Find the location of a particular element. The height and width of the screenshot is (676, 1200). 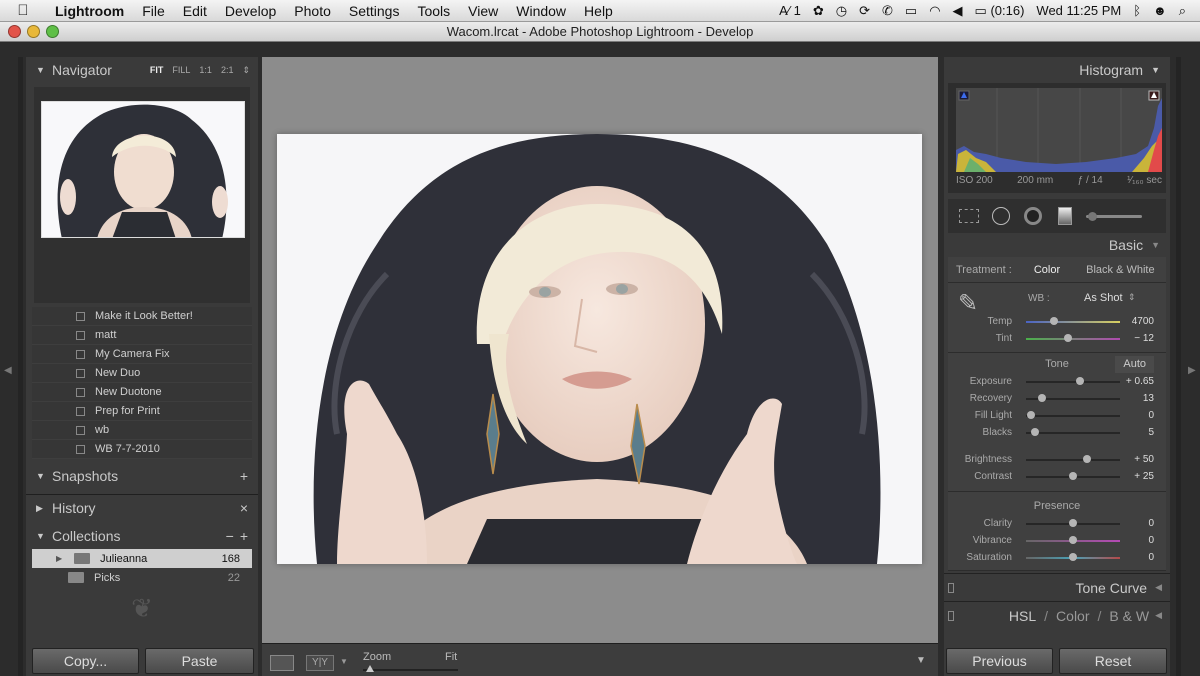

preset-item: My Camera Fix is located at coordinates (142, 354).